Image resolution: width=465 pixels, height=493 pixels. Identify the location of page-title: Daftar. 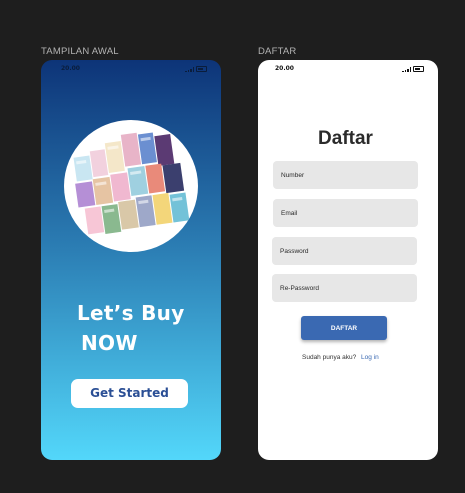
(345, 138).